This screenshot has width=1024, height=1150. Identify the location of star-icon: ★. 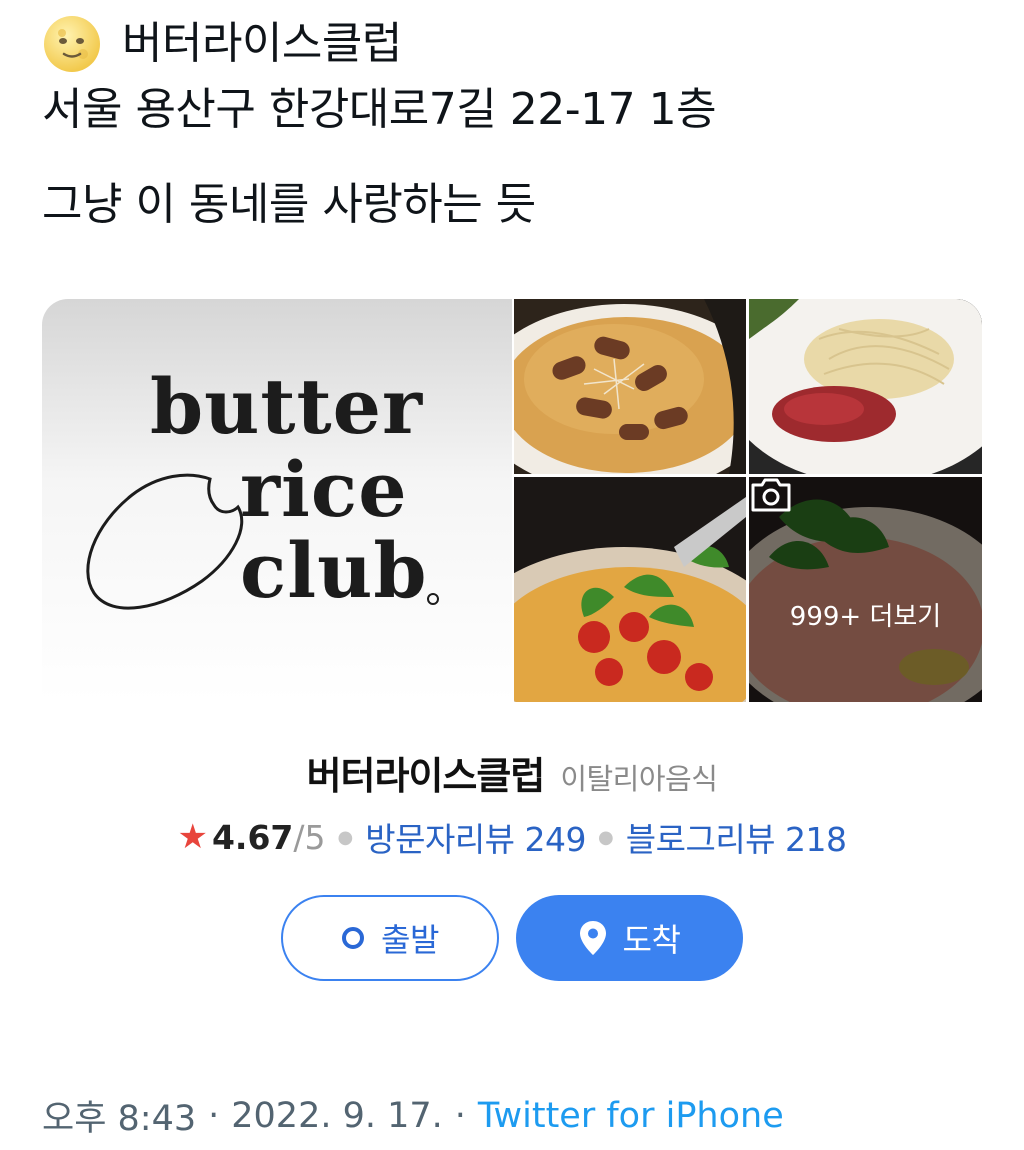
(192, 837).